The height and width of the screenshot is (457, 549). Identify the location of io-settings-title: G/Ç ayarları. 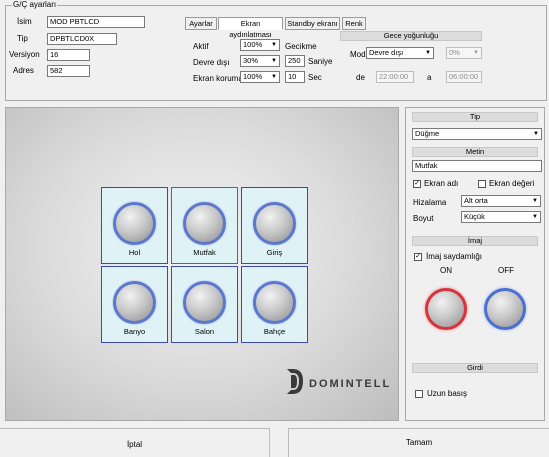
(35, 4).